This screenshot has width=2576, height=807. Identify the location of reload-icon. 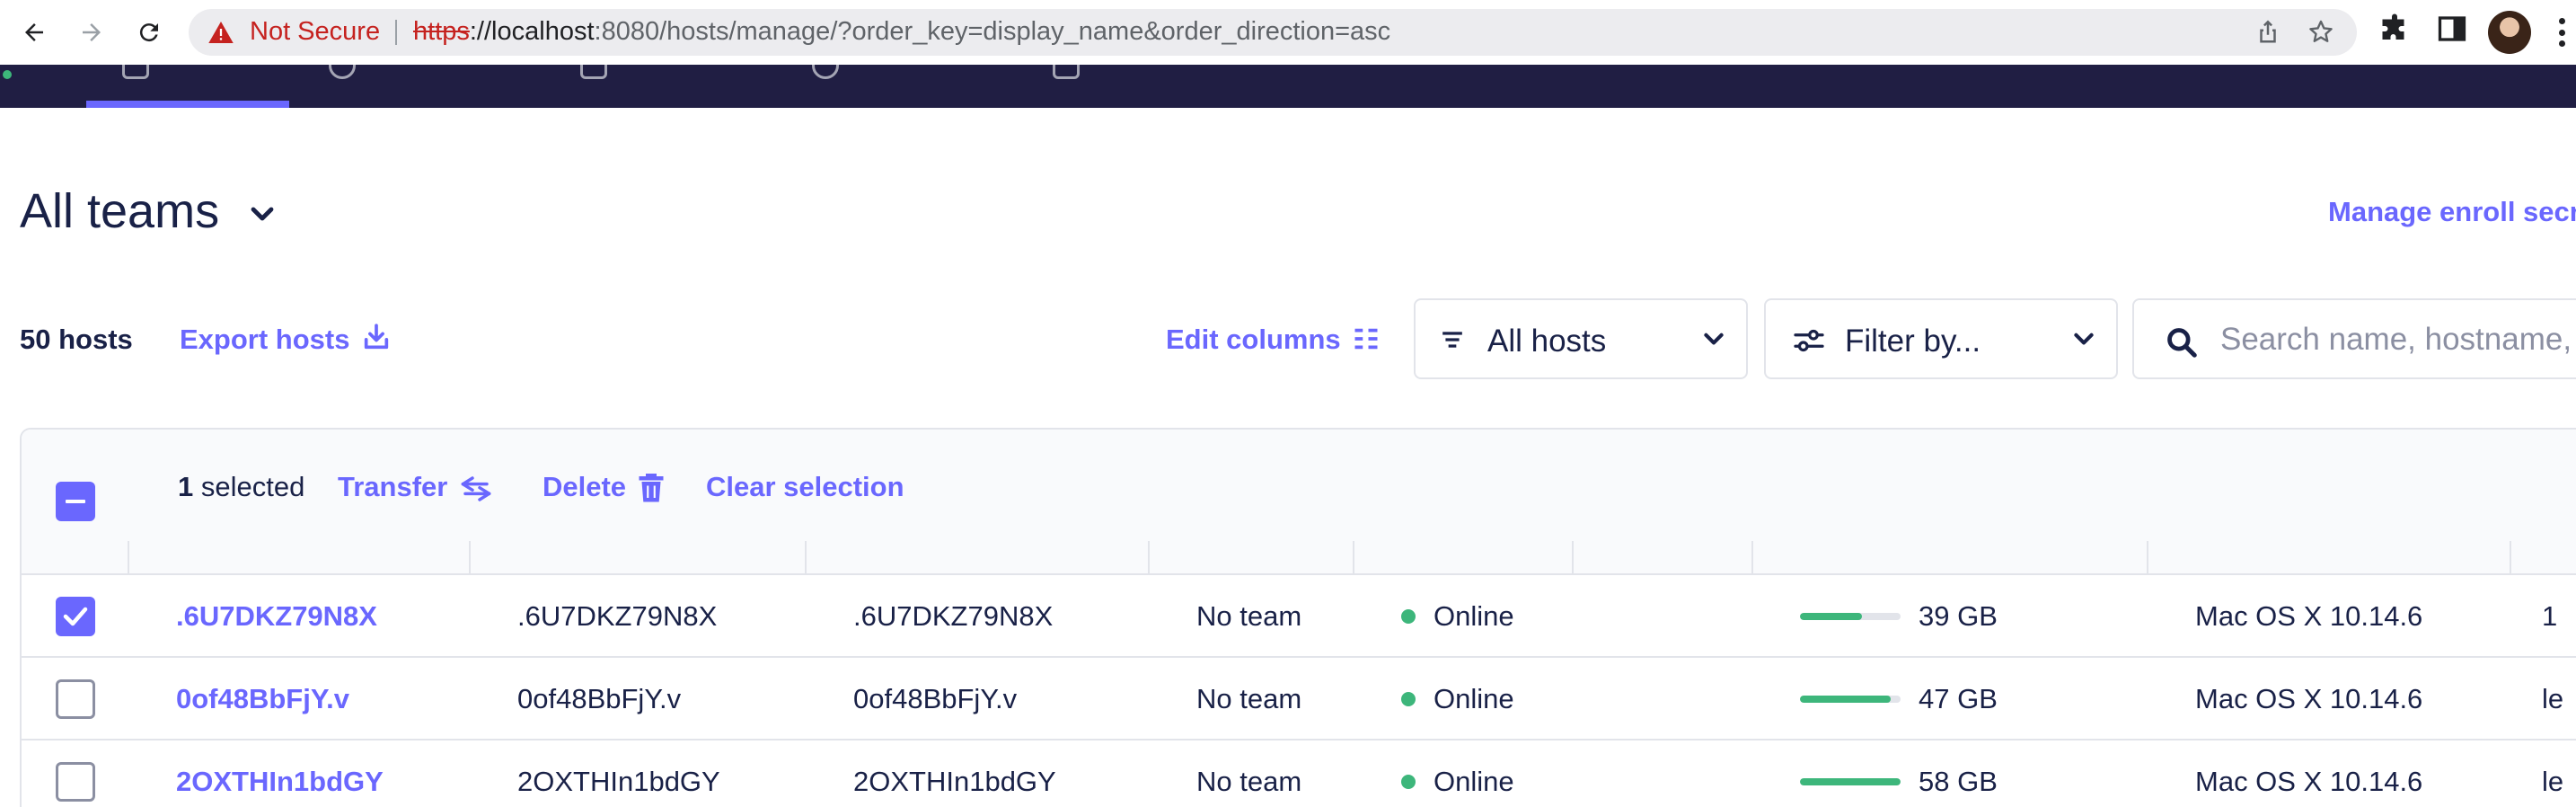
(149, 32).